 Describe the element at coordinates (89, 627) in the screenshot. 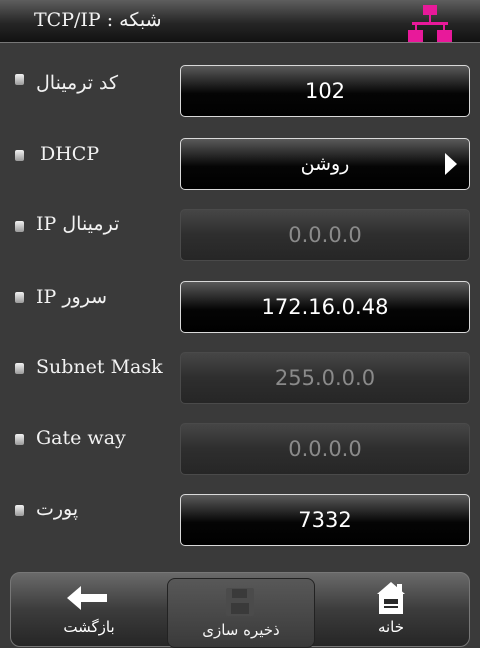

I see `back-label: بازگشت` at that location.